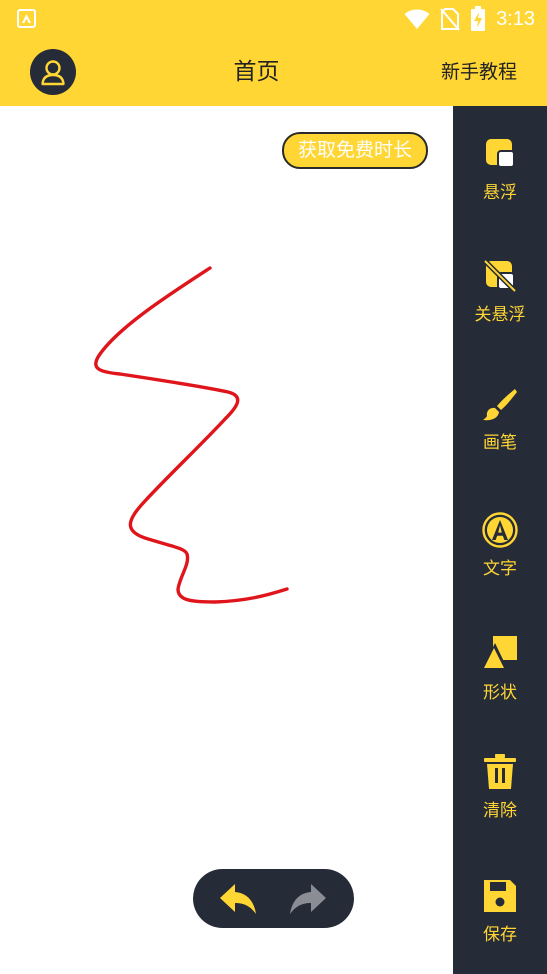  What do you see at coordinates (500, 654) in the screenshot?
I see `shape-icon` at bounding box center [500, 654].